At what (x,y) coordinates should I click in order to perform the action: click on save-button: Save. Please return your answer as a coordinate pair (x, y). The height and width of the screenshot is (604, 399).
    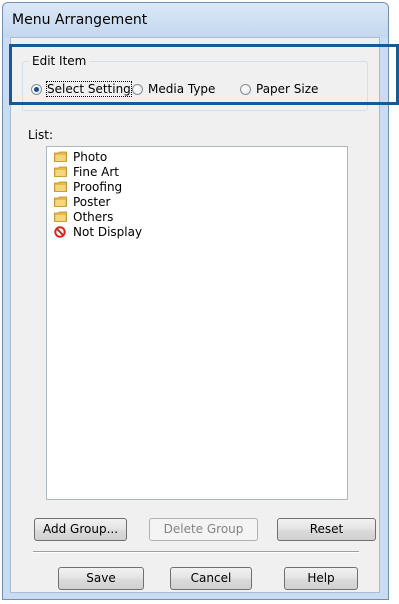
    Looking at the image, I should click on (101, 578).